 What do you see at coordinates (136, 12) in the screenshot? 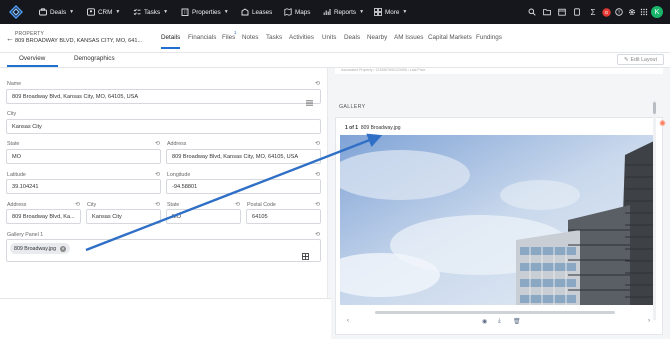
I see `checklist-icon` at bounding box center [136, 12].